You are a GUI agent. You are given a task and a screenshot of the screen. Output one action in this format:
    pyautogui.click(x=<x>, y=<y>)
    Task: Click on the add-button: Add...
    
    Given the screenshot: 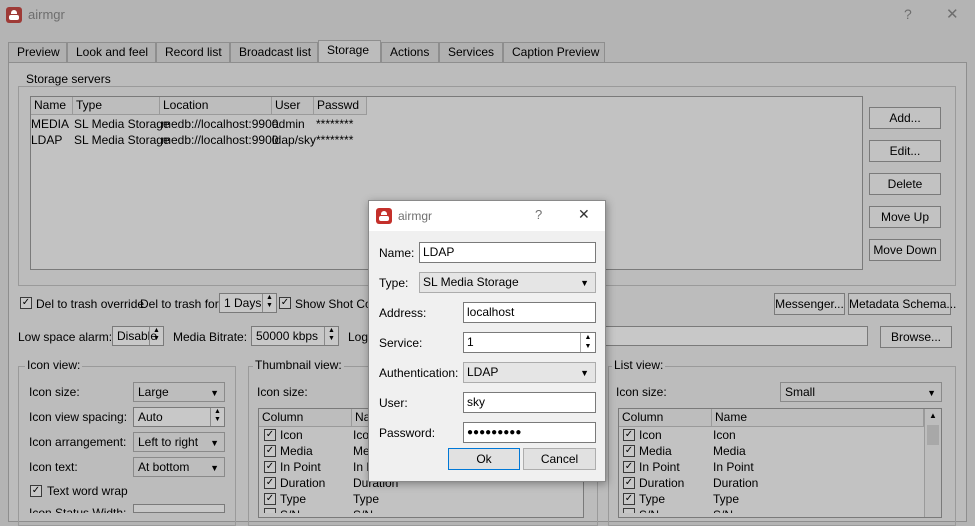 What is the action you would take?
    pyautogui.click(x=905, y=118)
    